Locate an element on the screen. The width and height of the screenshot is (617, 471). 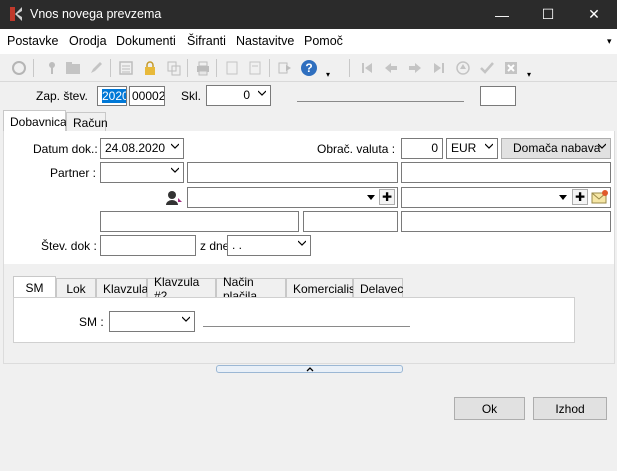
maximize-button: ☐ is located at coordinates (548, 14).